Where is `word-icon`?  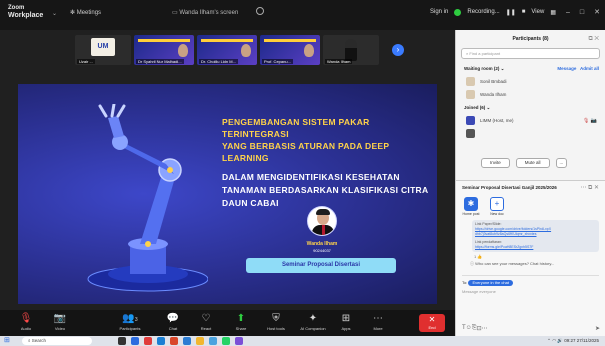
word-icon is located at coordinates (187, 341).